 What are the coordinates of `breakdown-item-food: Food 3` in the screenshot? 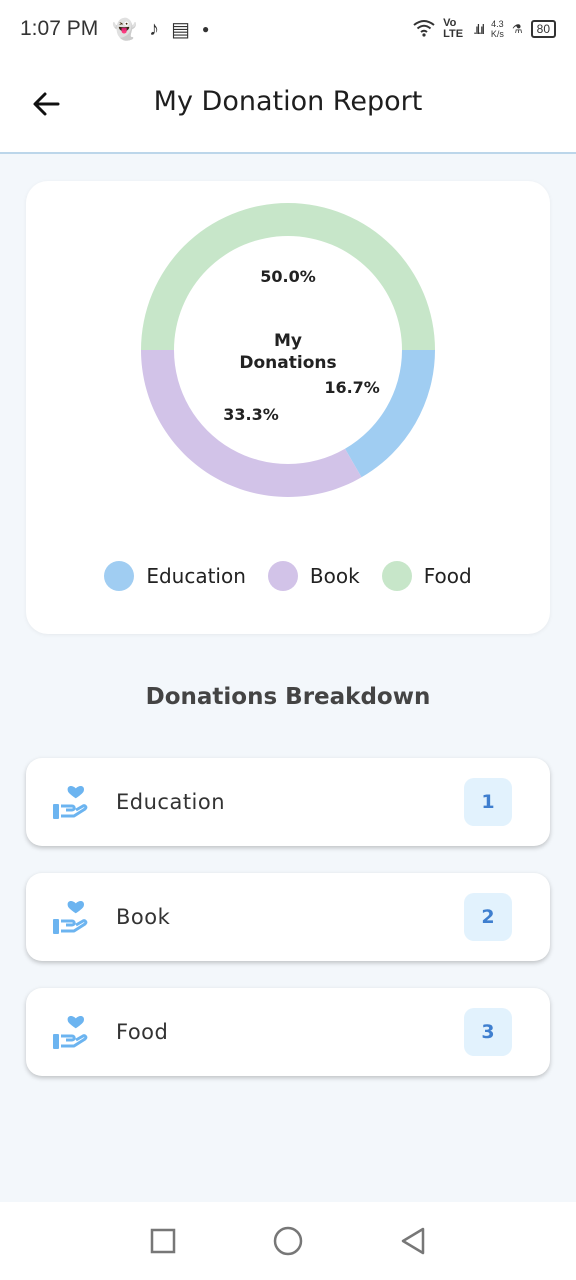 It's located at (288, 1032).